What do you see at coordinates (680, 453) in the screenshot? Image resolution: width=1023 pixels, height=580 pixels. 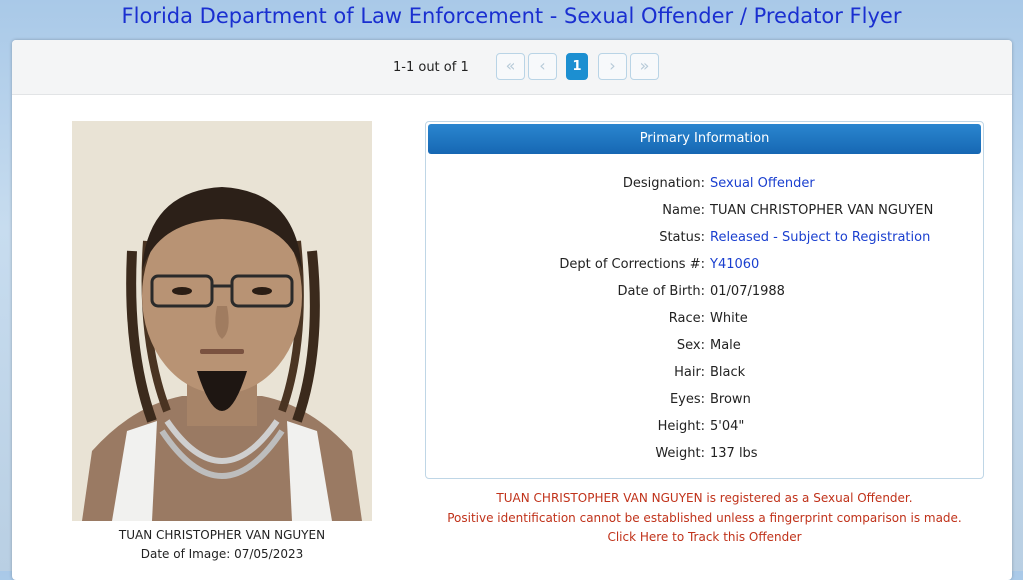 I see `info-label: Weight:` at bounding box center [680, 453].